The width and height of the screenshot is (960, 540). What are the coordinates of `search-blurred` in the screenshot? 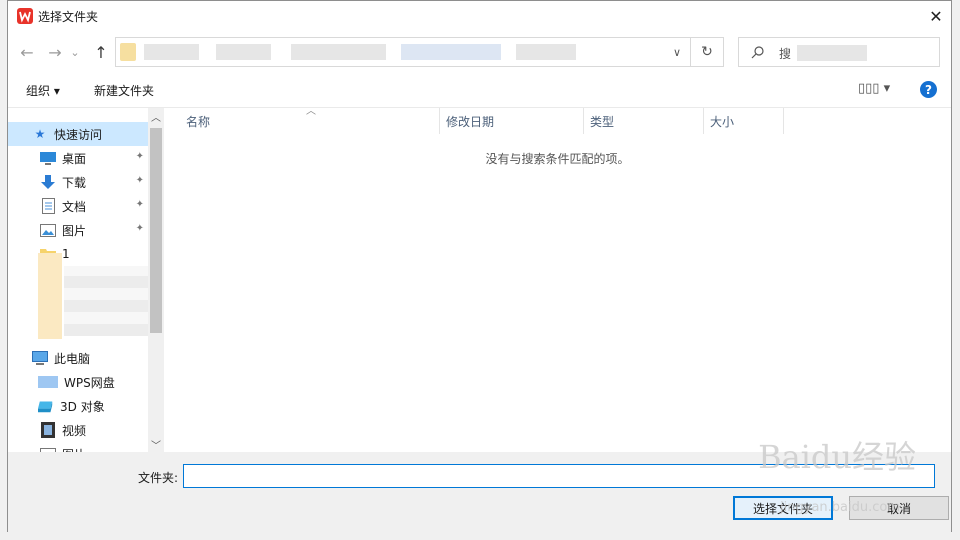 It's located at (832, 53).